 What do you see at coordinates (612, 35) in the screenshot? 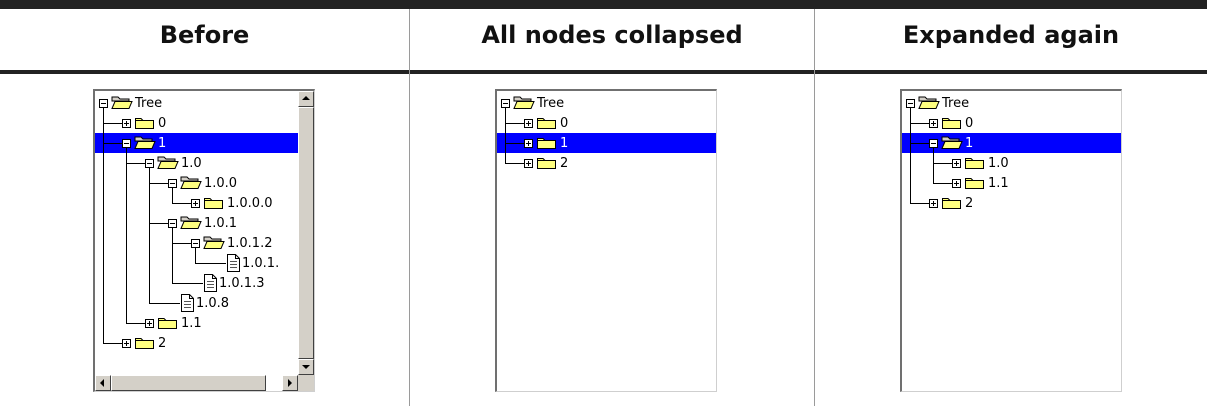
I see `column-header-collapsed: All nodes collapsed` at bounding box center [612, 35].